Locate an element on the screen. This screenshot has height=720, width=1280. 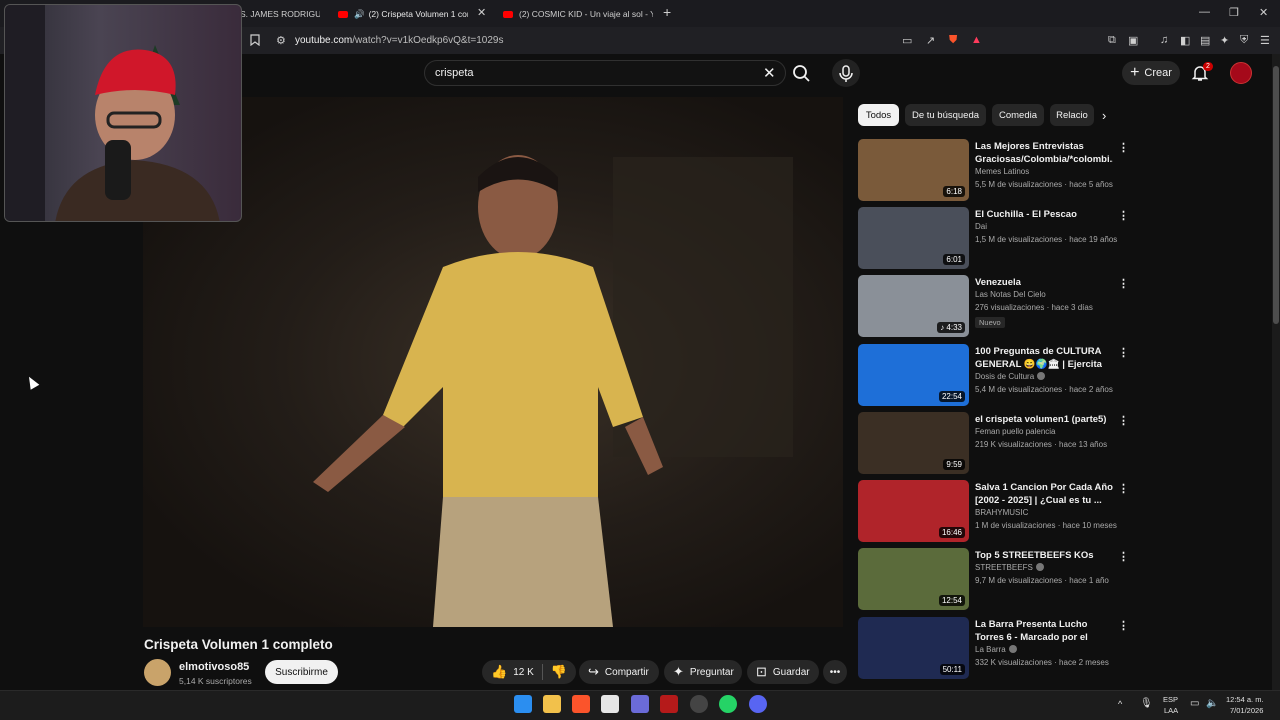
language-layout: LAA is located at coordinates (1171, 710).